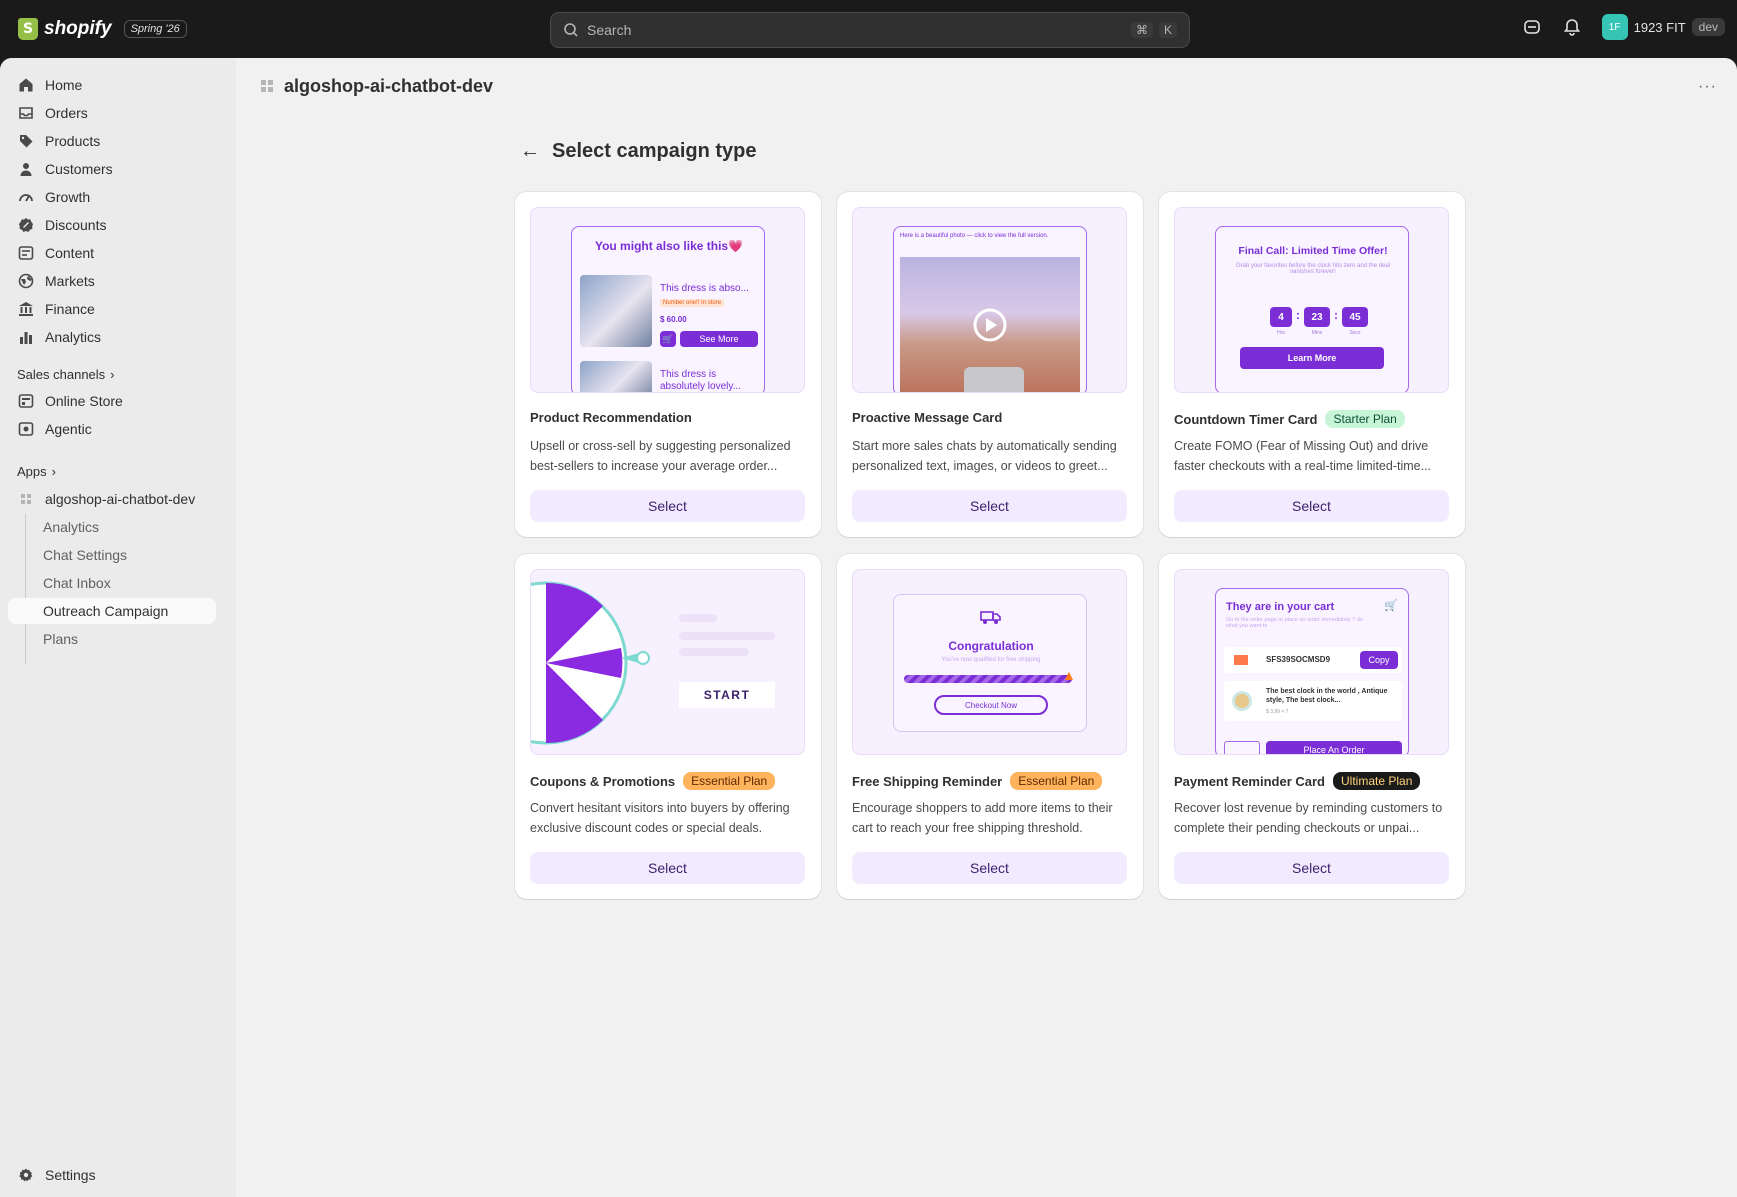 The image size is (1737, 1197). Describe the element at coordinates (870, 30) in the screenshot. I see `search-bar: Search ⌘ K` at that location.